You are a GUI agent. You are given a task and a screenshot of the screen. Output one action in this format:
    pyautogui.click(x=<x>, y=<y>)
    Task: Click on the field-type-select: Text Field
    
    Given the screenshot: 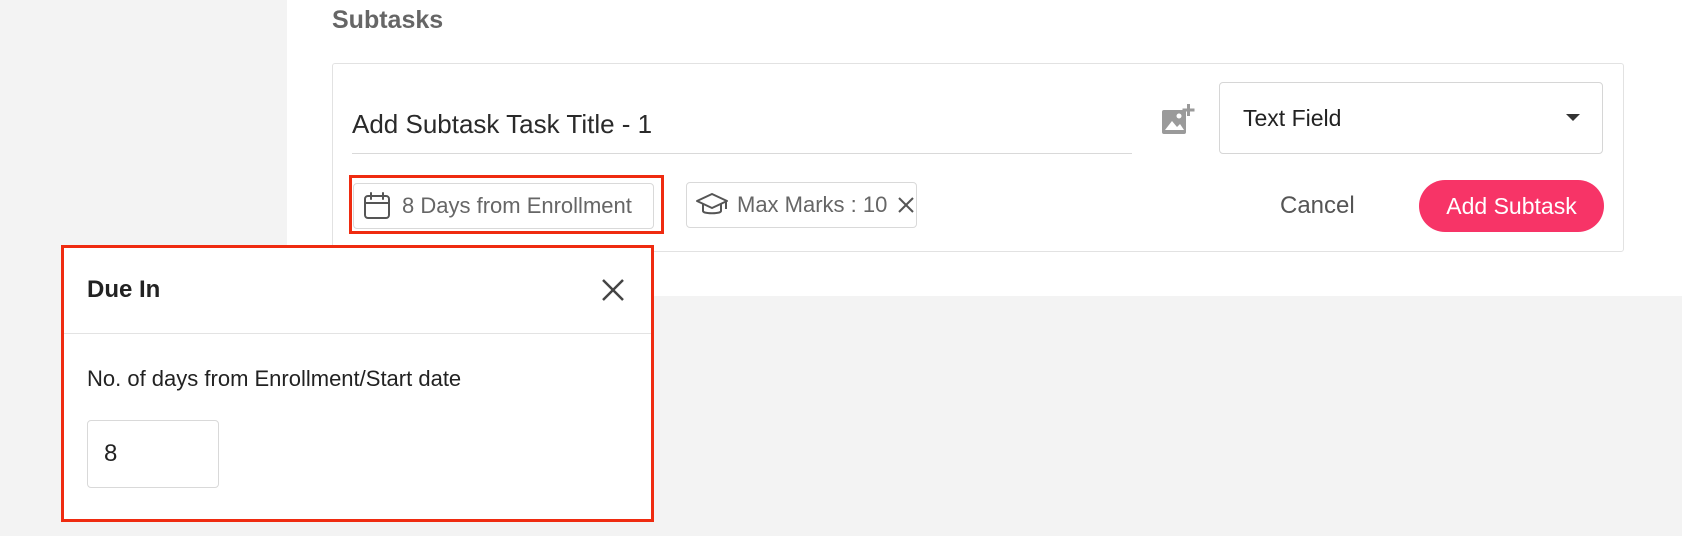 What is the action you would take?
    pyautogui.click(x=1411, y=118)
    